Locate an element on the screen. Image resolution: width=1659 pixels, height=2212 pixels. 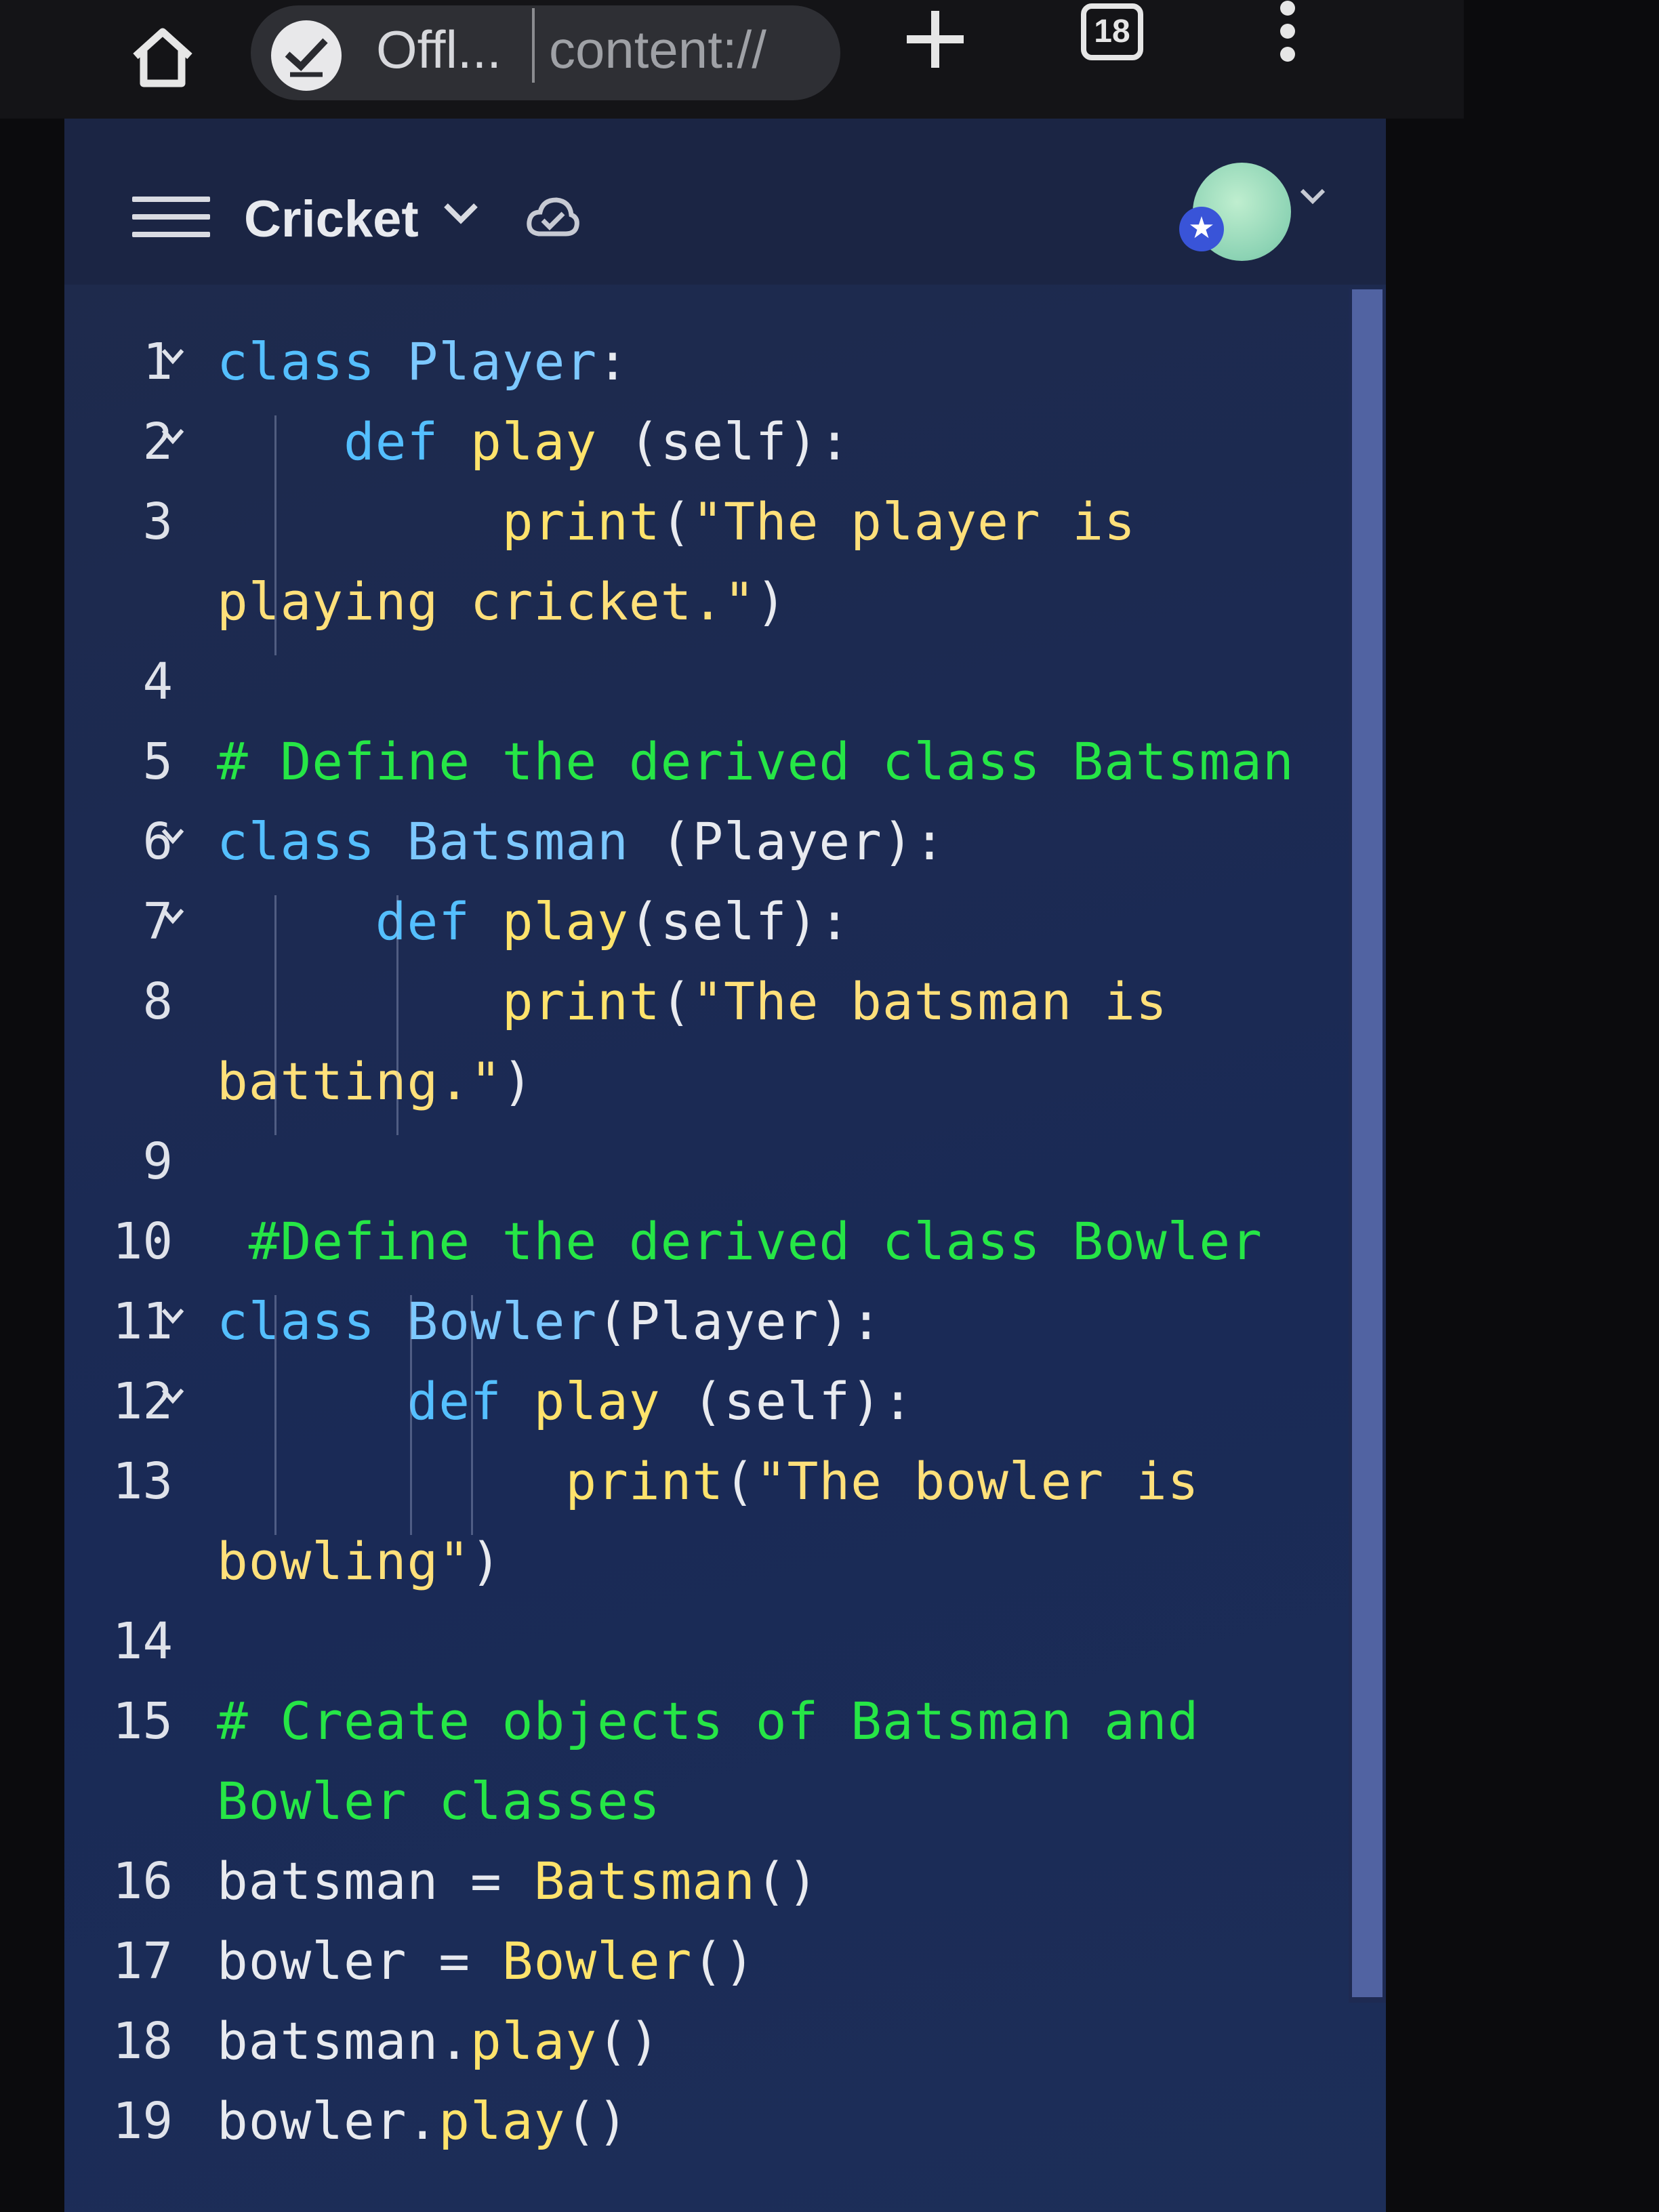
code-token: batsman = is located at coordinates (375, 1881).